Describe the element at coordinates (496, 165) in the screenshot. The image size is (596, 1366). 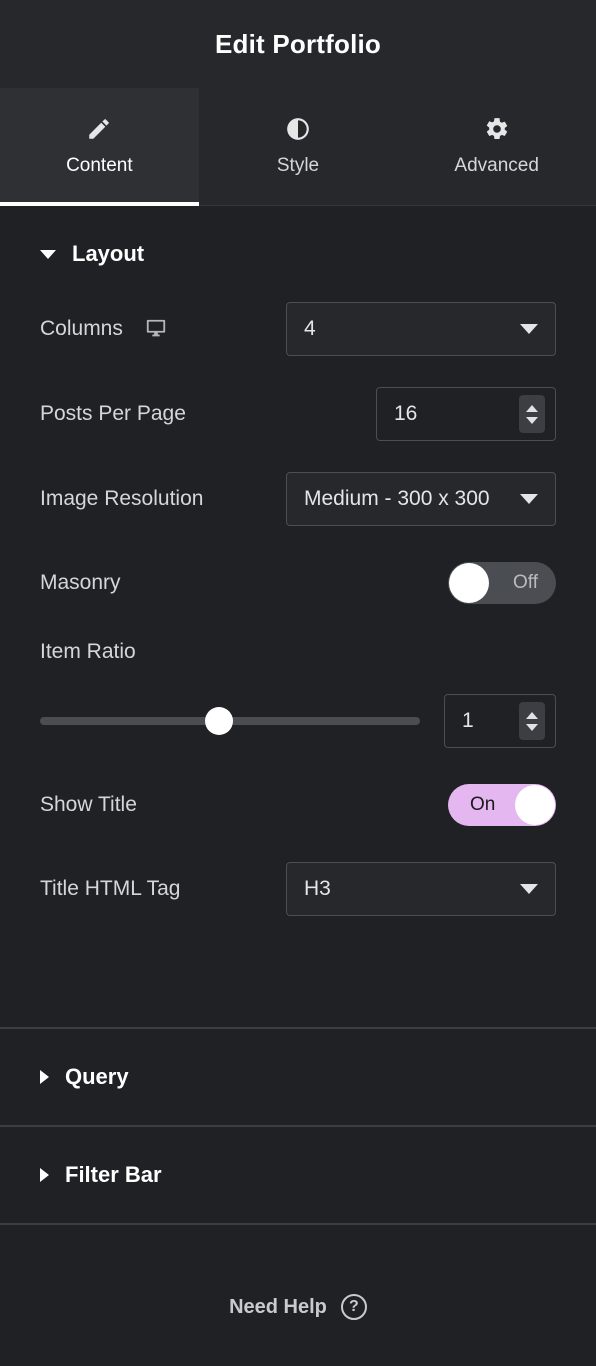
I see `tab-advanced-label: Advanced` at that location.